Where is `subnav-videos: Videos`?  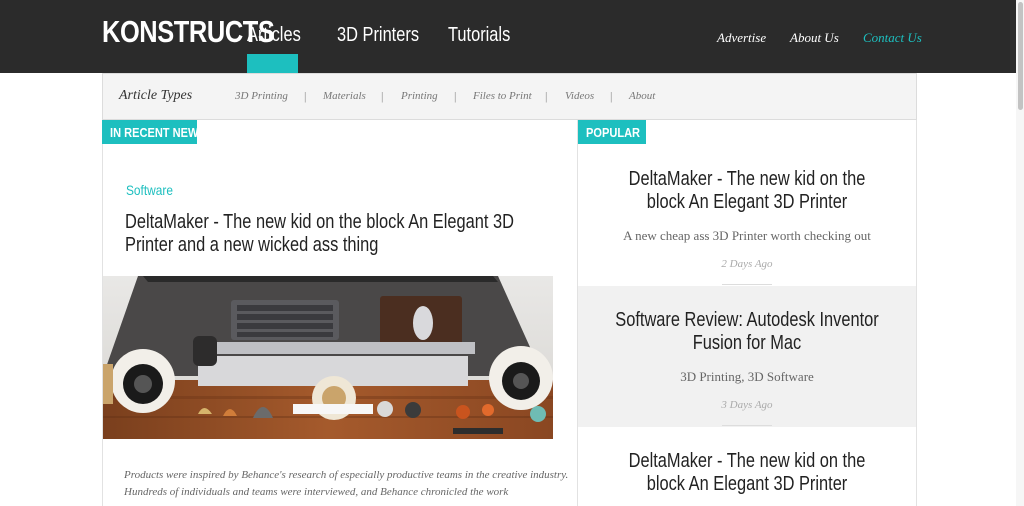
subnav-videos: Videos is located at coordinates (579, 96).